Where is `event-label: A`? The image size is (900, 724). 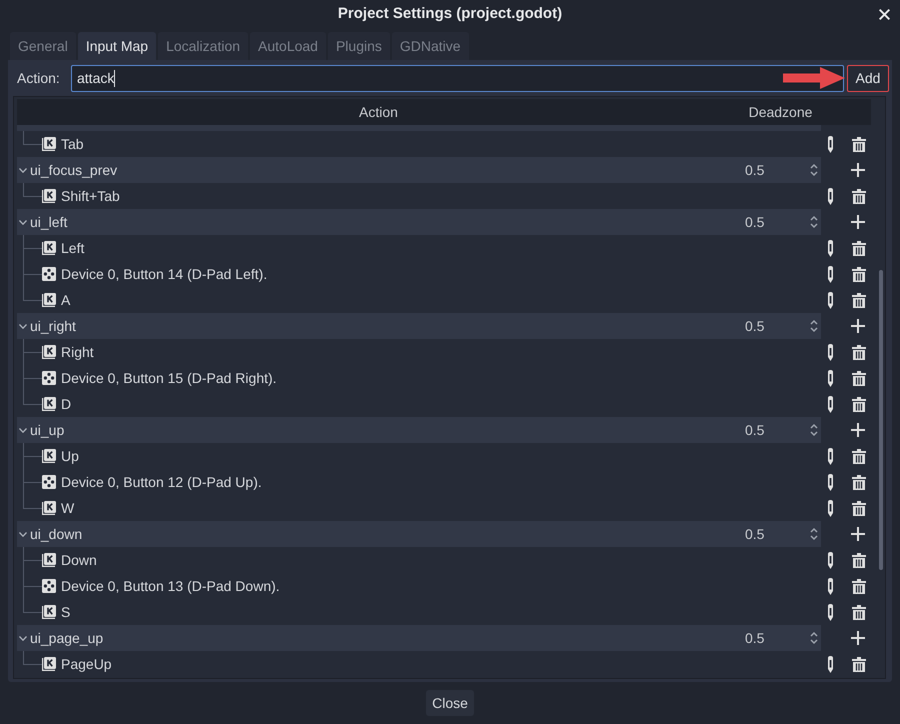 event-label: A is located at coordinates (65, 300).